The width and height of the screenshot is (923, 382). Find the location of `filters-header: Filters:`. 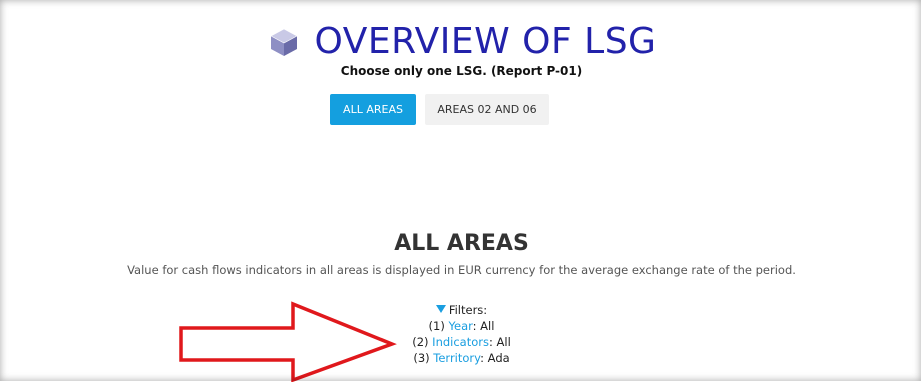

filters-header: Filters: is located at coordinates (461, 310).